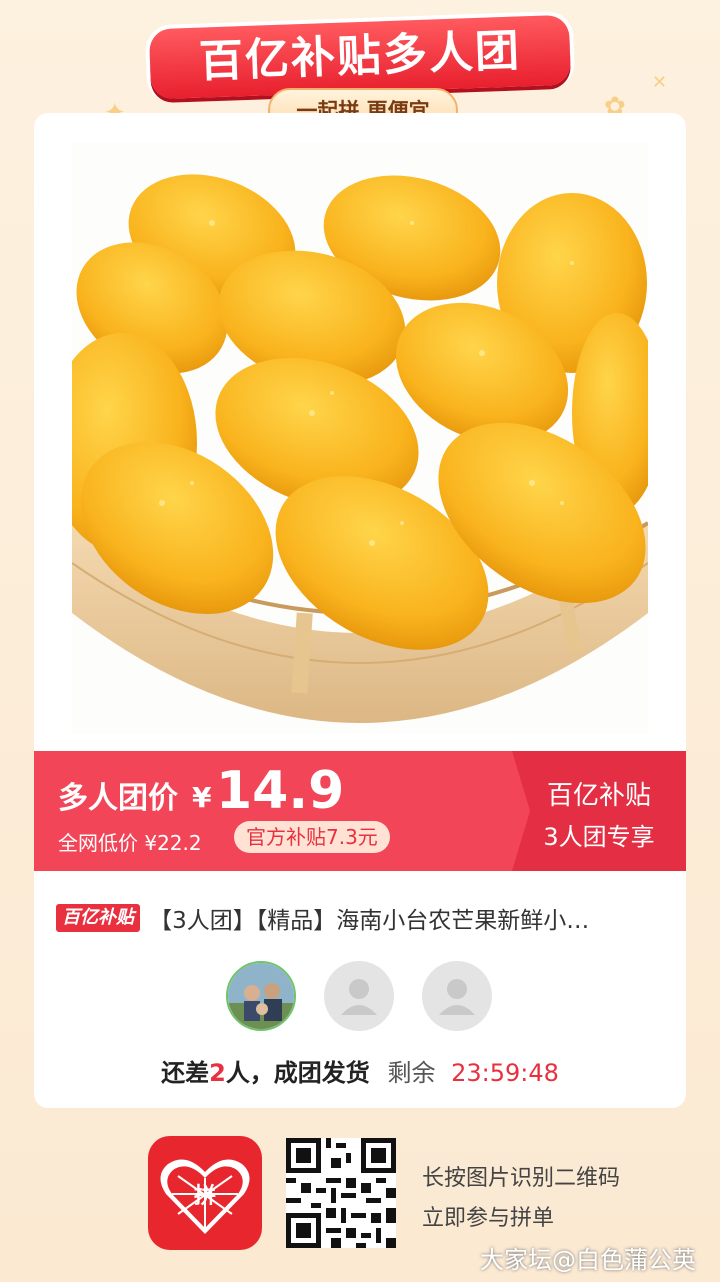  I want to click on sparkle-icon: ✕, so click(660, 82).